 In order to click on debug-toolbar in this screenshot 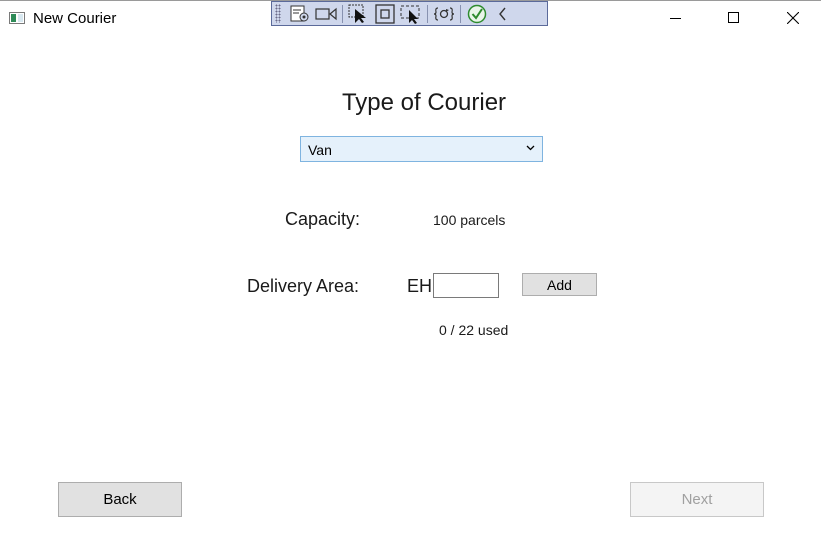, I will do `click(409, 13)`.